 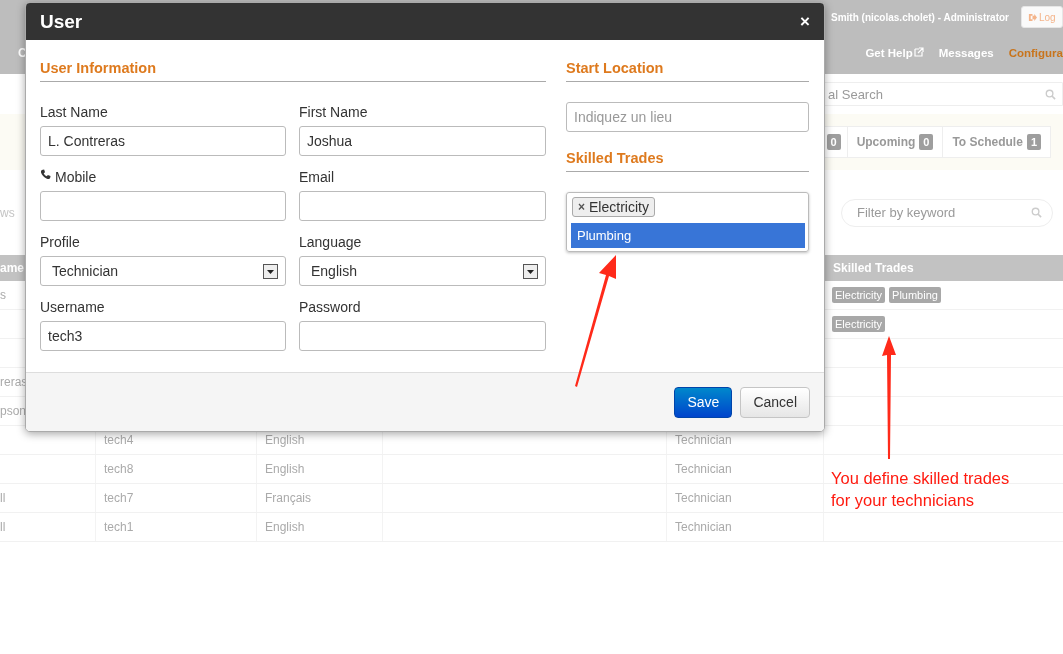 I want to click on input-field: Joshua, so click(x=422, y=141).